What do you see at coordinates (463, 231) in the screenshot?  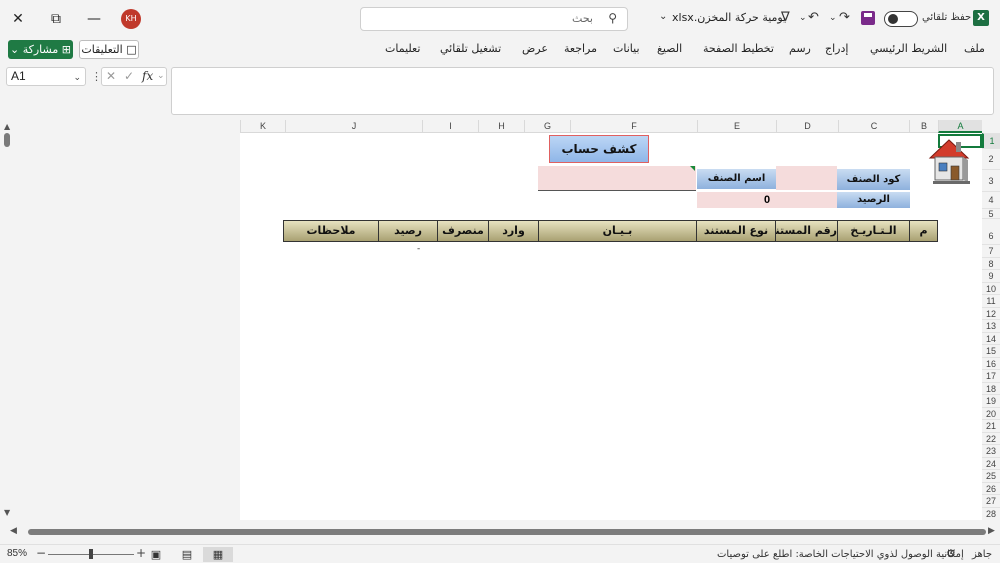 I see `header-outgoing: منصرف` at bounding box center [463, 231].